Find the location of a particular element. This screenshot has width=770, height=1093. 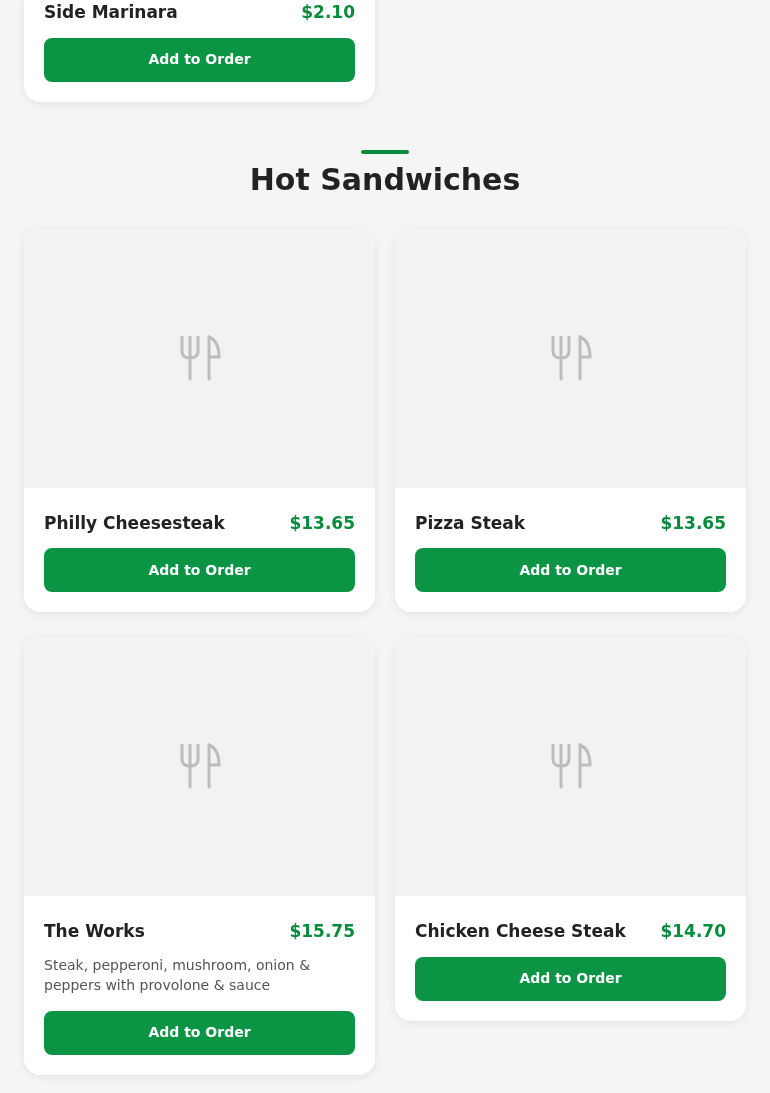

item-name: Philly Cheesesteak is located at coordinates (134, 523).